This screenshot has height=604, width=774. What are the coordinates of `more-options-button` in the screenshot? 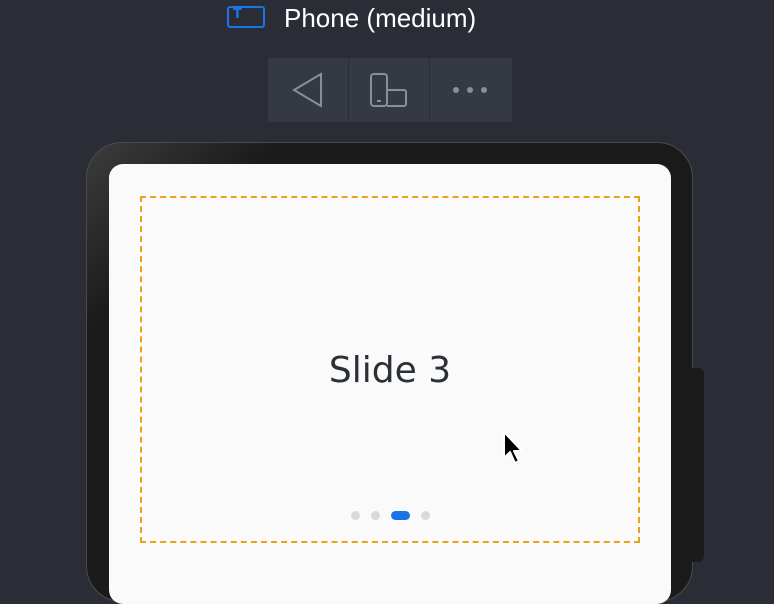 It's located at (471, 90).